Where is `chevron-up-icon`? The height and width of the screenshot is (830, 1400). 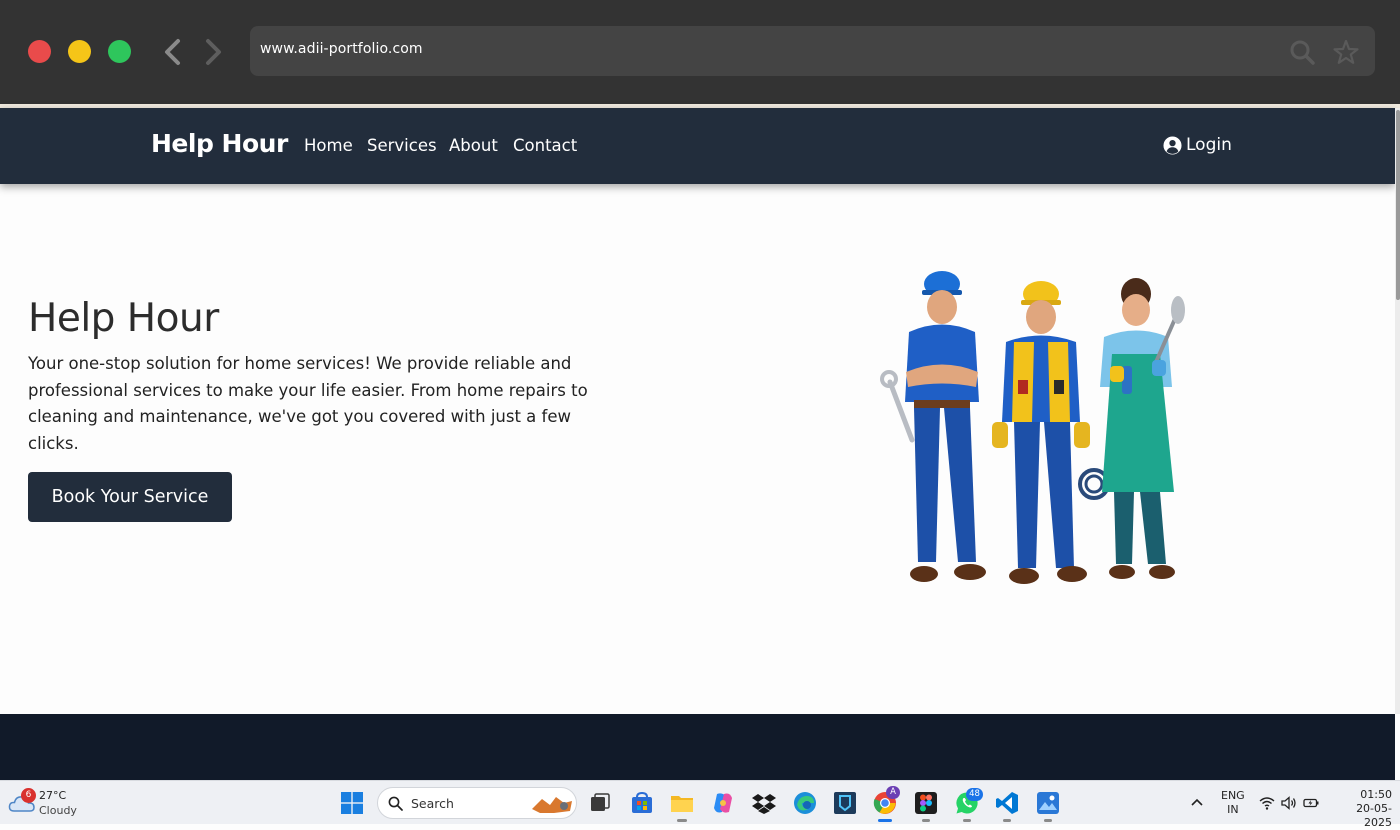
chevron-up-icon is located at coordinates (1197, 802).